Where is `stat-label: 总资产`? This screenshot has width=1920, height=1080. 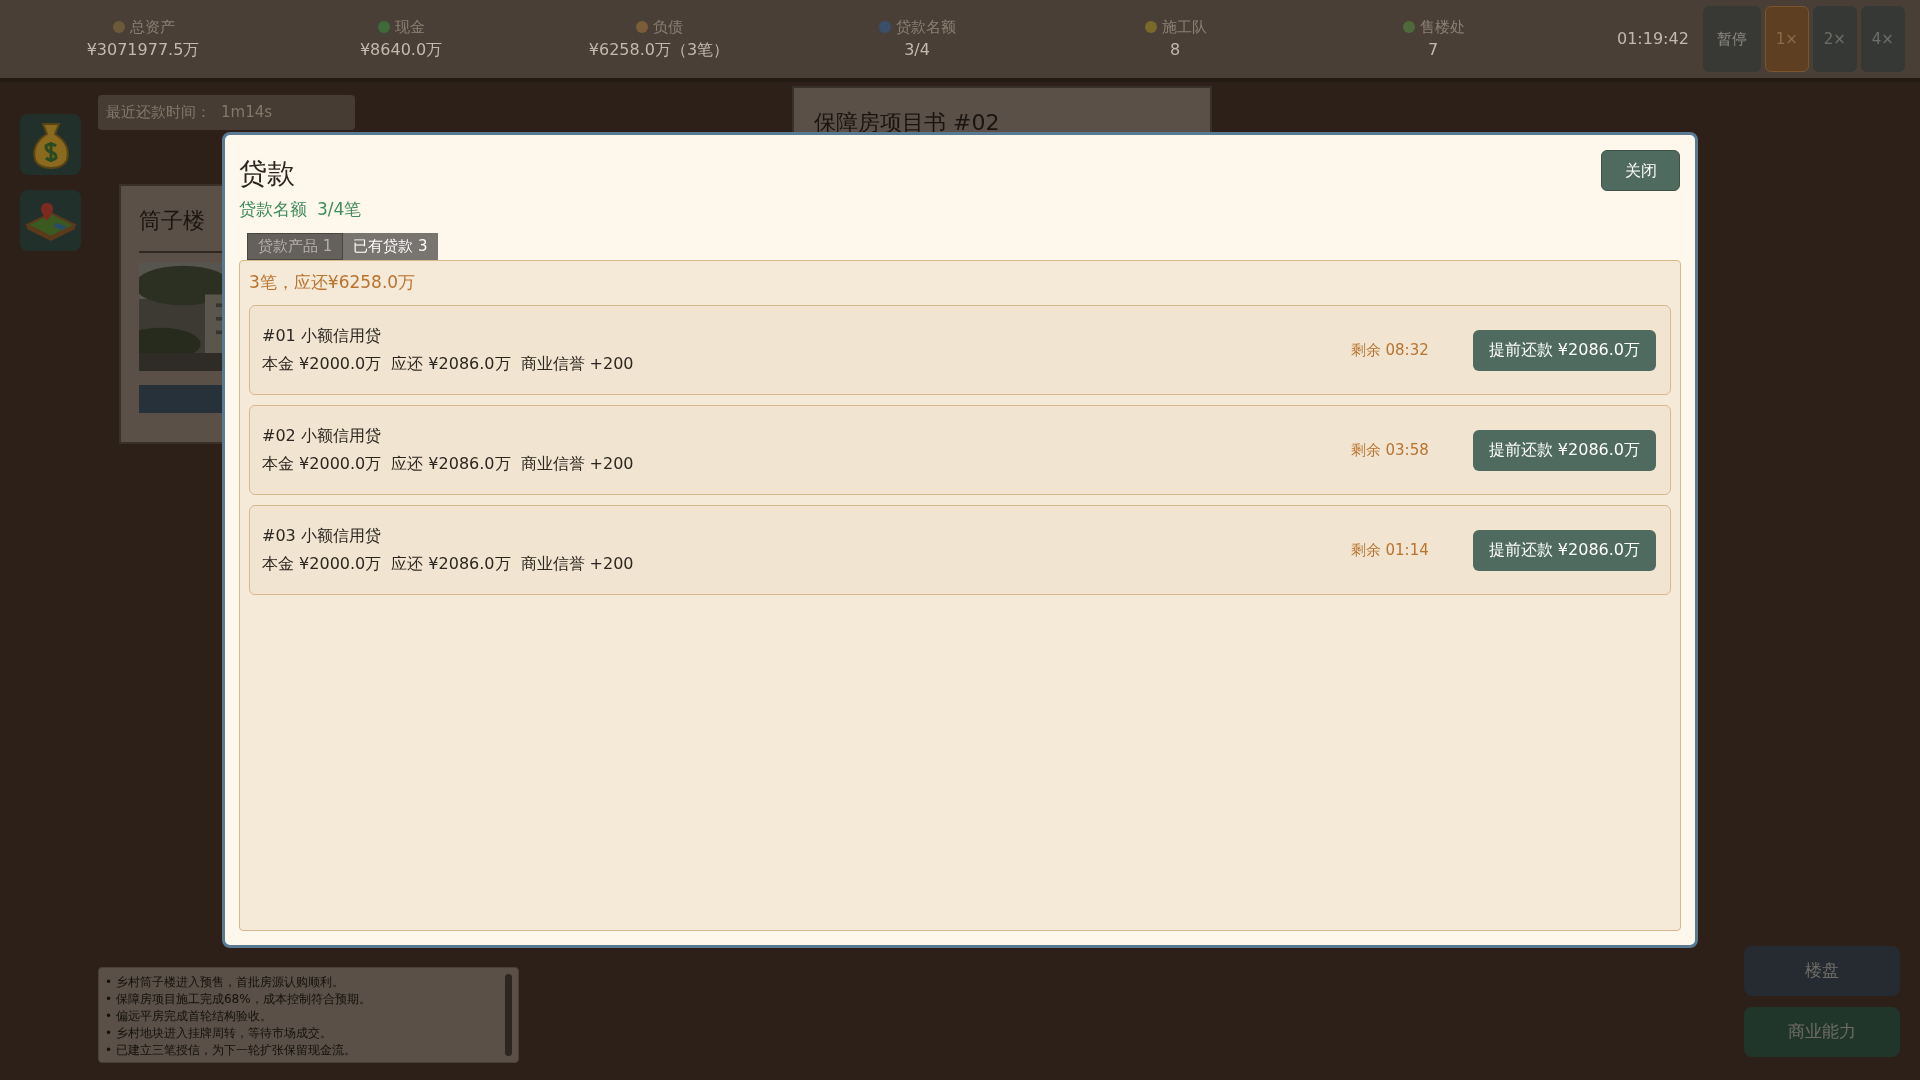
stat-label: 总资产 is located at coordinates (152, 27).